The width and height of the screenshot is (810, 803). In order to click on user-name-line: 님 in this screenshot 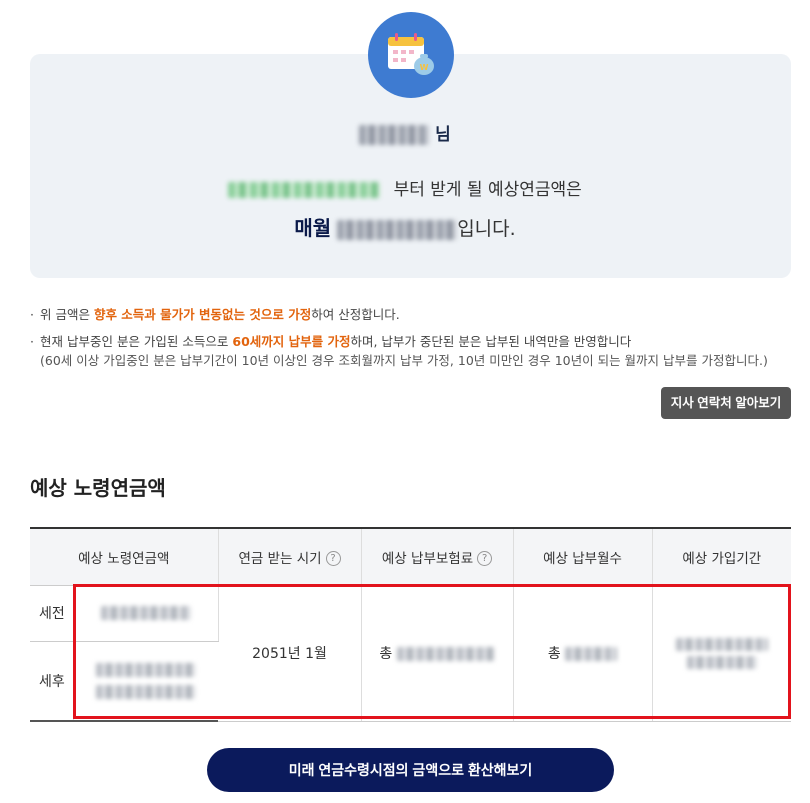, I will do `click(405, 132)`.